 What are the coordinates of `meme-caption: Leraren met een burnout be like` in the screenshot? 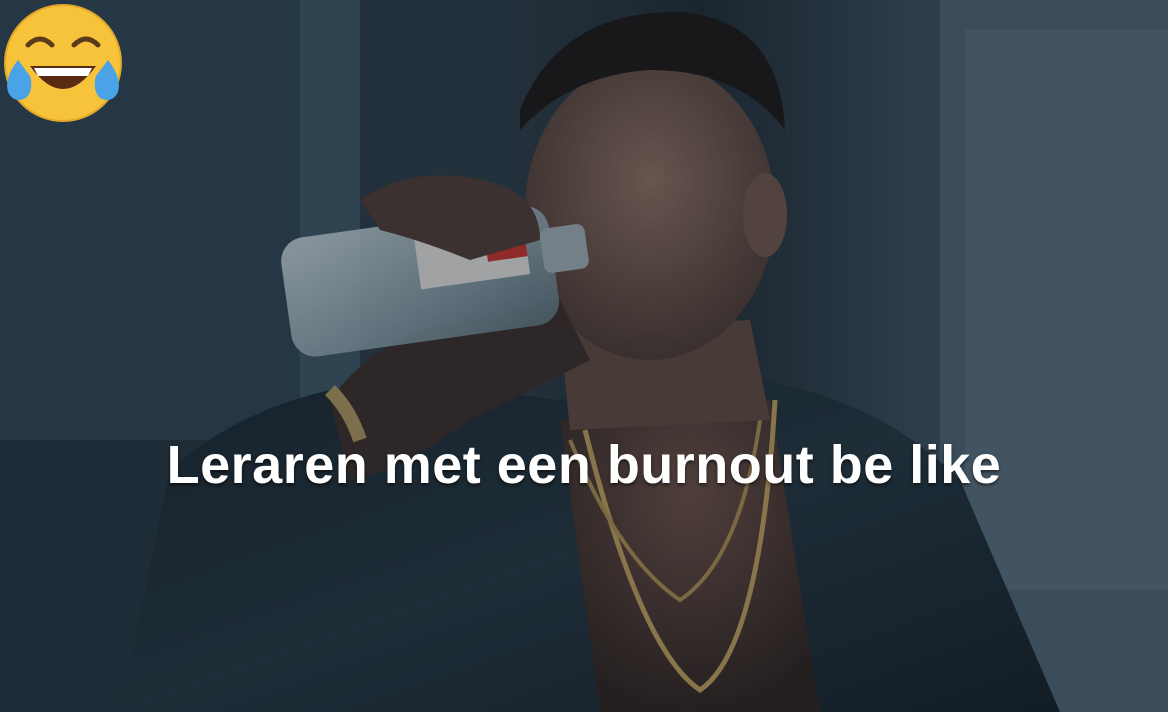 It's located at (584, 465).